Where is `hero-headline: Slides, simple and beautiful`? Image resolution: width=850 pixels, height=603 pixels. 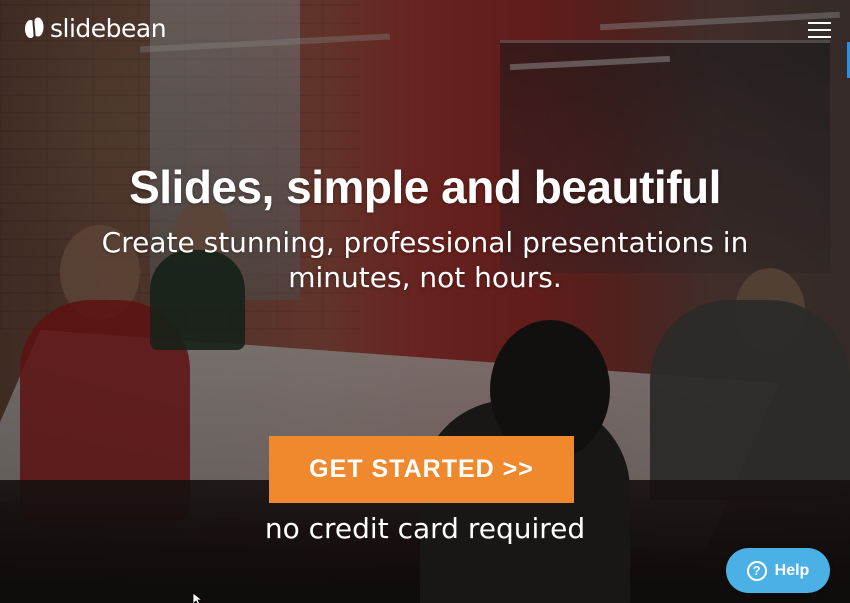
hero-headline: Slides, simple and beautiful is located at coordinates (425, 187).